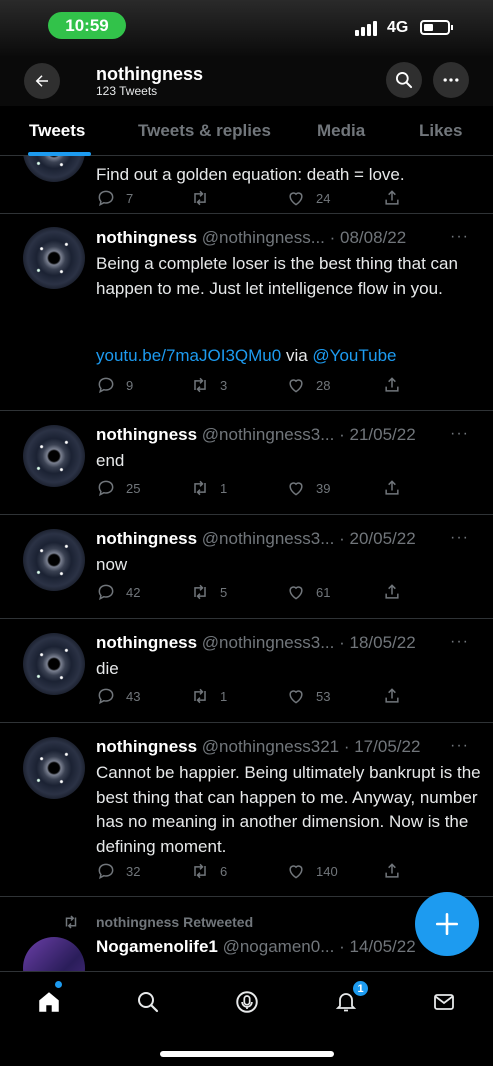  What do you see at coordinates (175, 922) in the screenshot?
I see `retweeted-by: nothingness Retweeted` at bounding box center [175, 922].